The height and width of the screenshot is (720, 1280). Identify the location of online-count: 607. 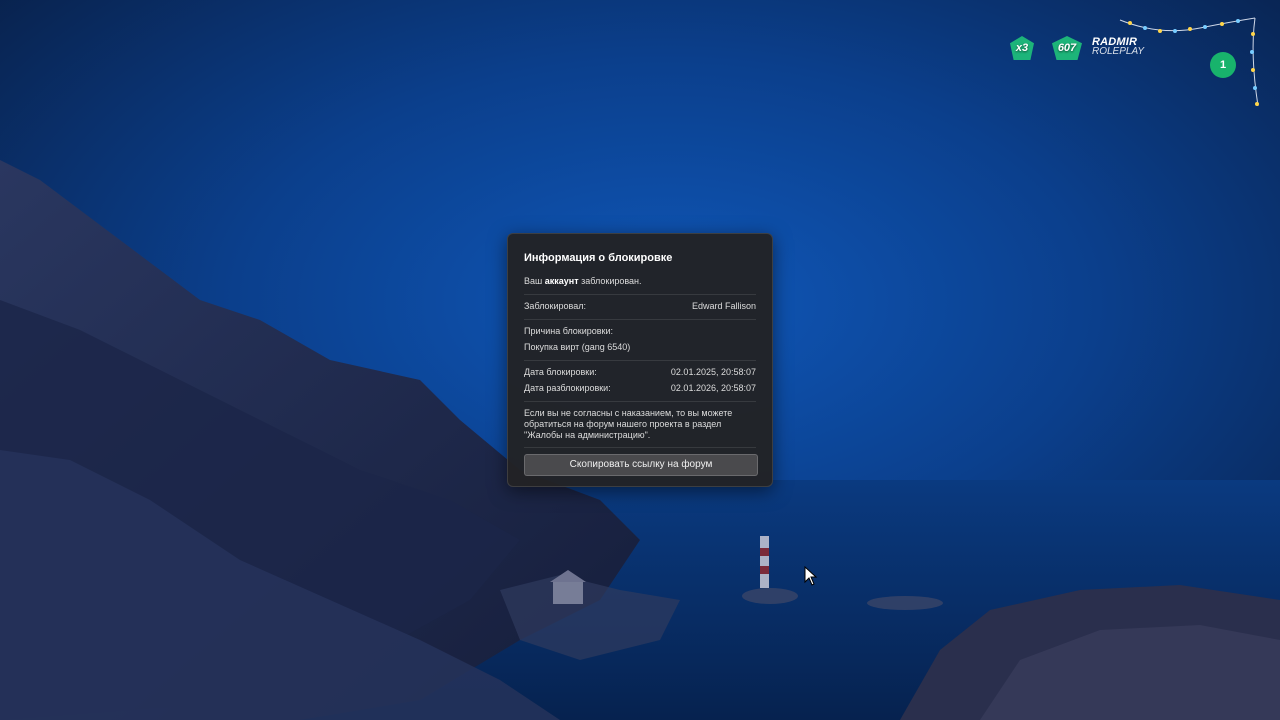
(1067, 48).